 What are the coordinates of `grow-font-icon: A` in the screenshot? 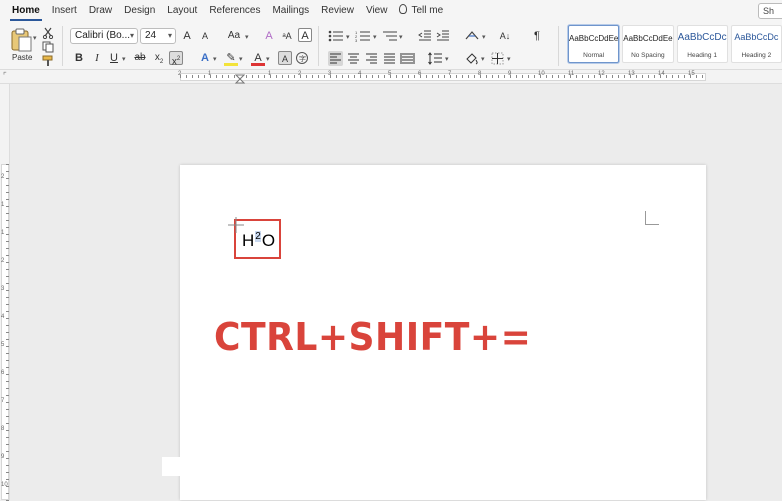 It's located at (187, 36).